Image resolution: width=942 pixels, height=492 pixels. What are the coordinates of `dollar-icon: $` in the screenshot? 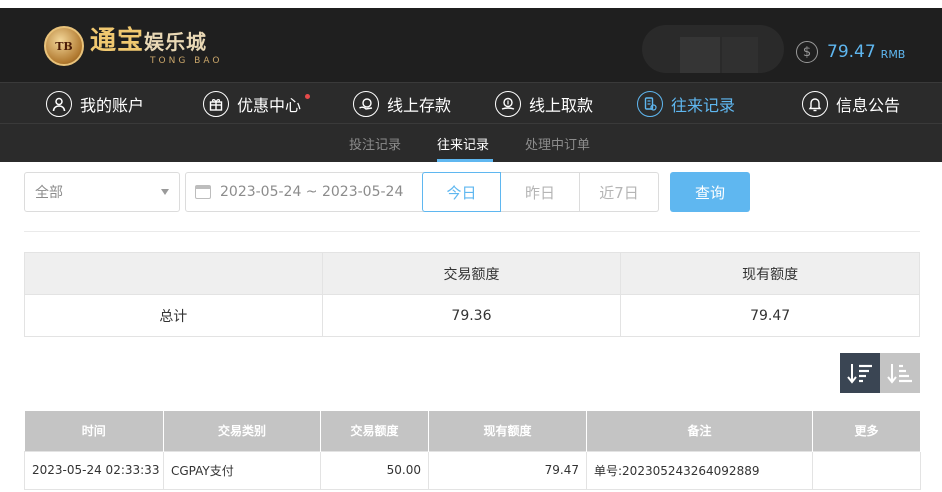 It's located at (807, 52).